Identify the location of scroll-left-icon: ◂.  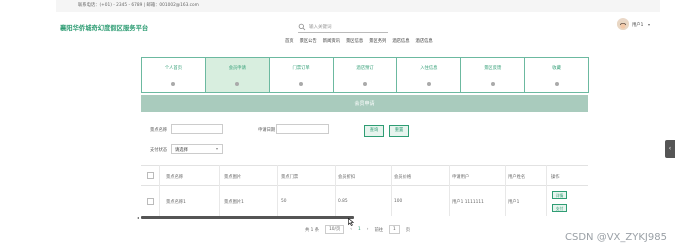
(138, 217).